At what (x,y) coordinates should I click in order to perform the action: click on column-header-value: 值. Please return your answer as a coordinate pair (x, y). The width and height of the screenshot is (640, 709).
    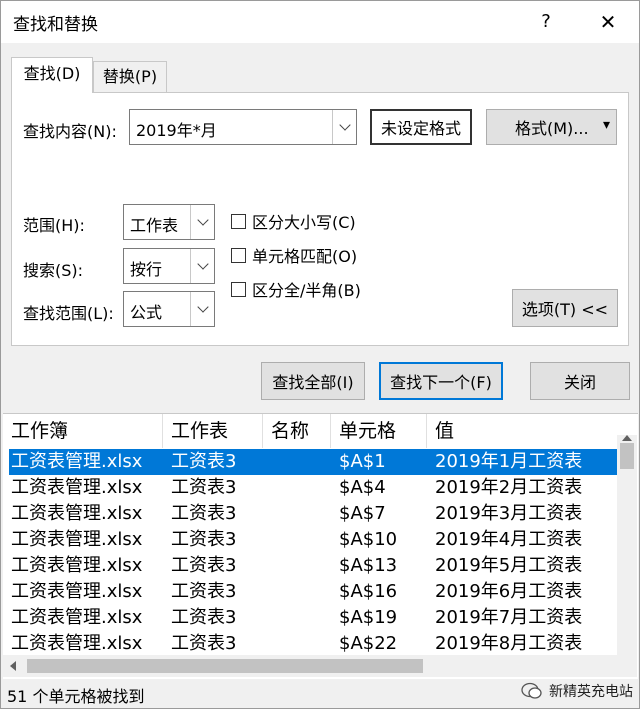
    Looking at the image, I should click on (522, 431).